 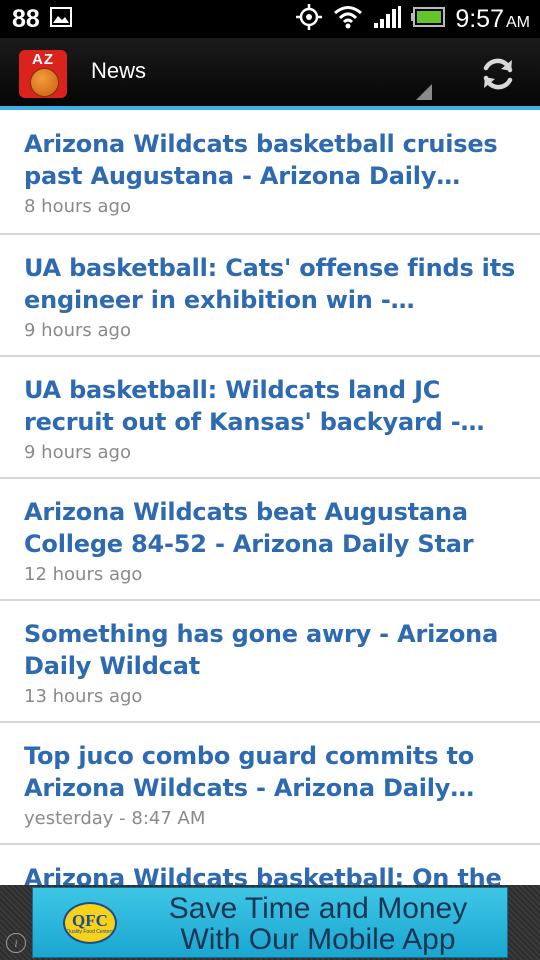 I want to click on news-time: 8 hours ago, so click(x=77, y=206).